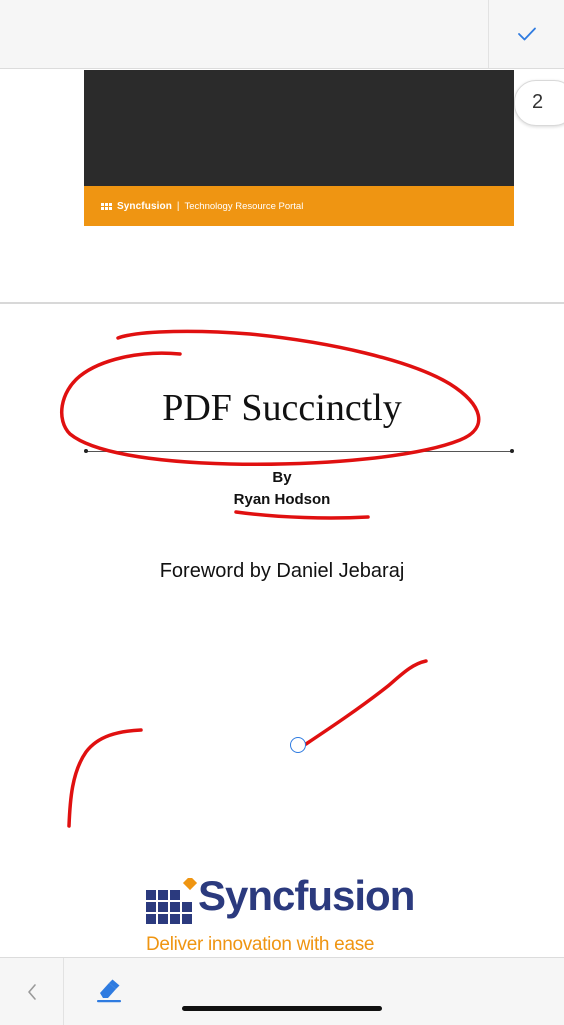 The height and width of the screenshot is (1025, 564). Describe the element at coordinates (260, 944) in the screenshot. I see `logo-tagline: Deliver innovation with ease` at that location.